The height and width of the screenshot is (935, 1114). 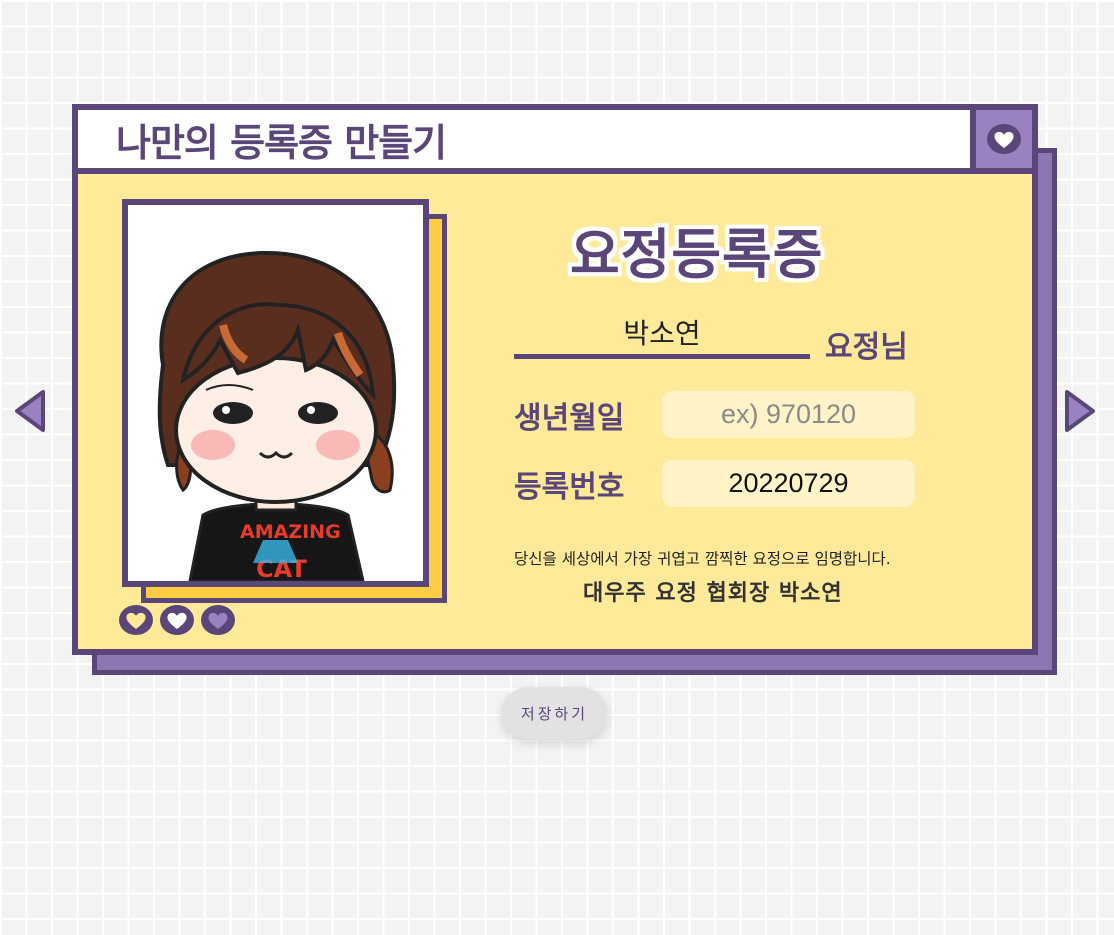 I want to click on appointment-statement: 당신을 세상에서 가장 귀엽고 깜찍한 요정으로 임명합니다., so click(x=702, y=559).